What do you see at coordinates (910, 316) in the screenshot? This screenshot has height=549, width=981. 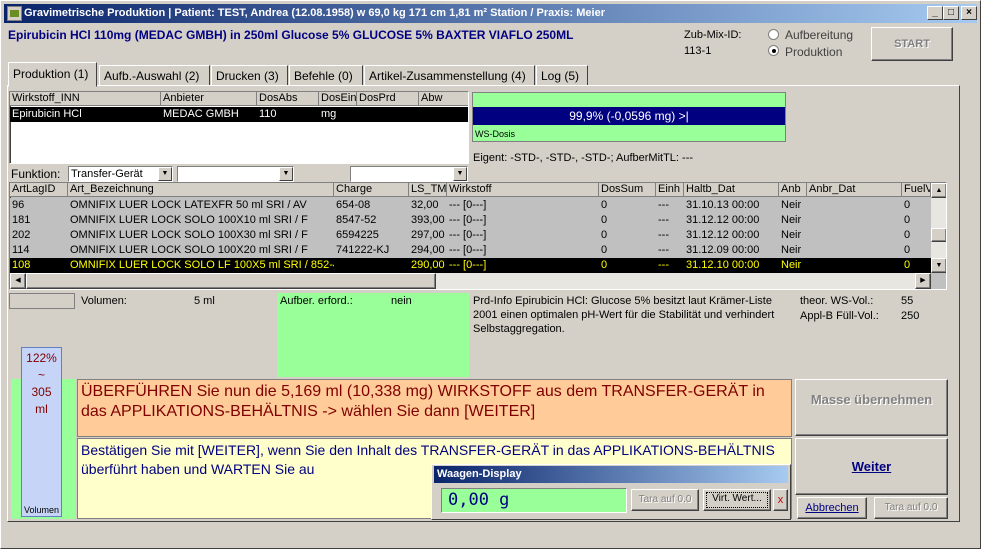 I see `appl-b-fuell-vol-value: 250` at bounding box center [910, 316].